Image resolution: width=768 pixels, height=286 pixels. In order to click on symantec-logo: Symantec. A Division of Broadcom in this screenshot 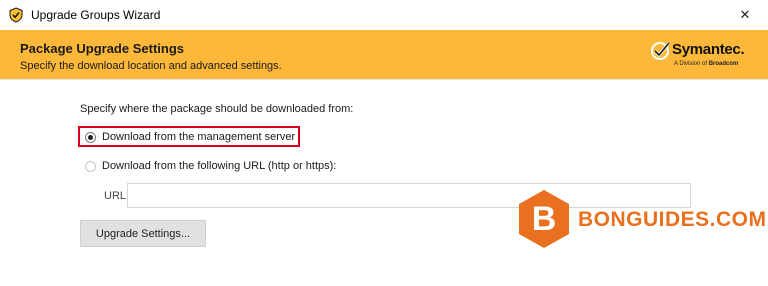, I will do `click(705, 56)`.